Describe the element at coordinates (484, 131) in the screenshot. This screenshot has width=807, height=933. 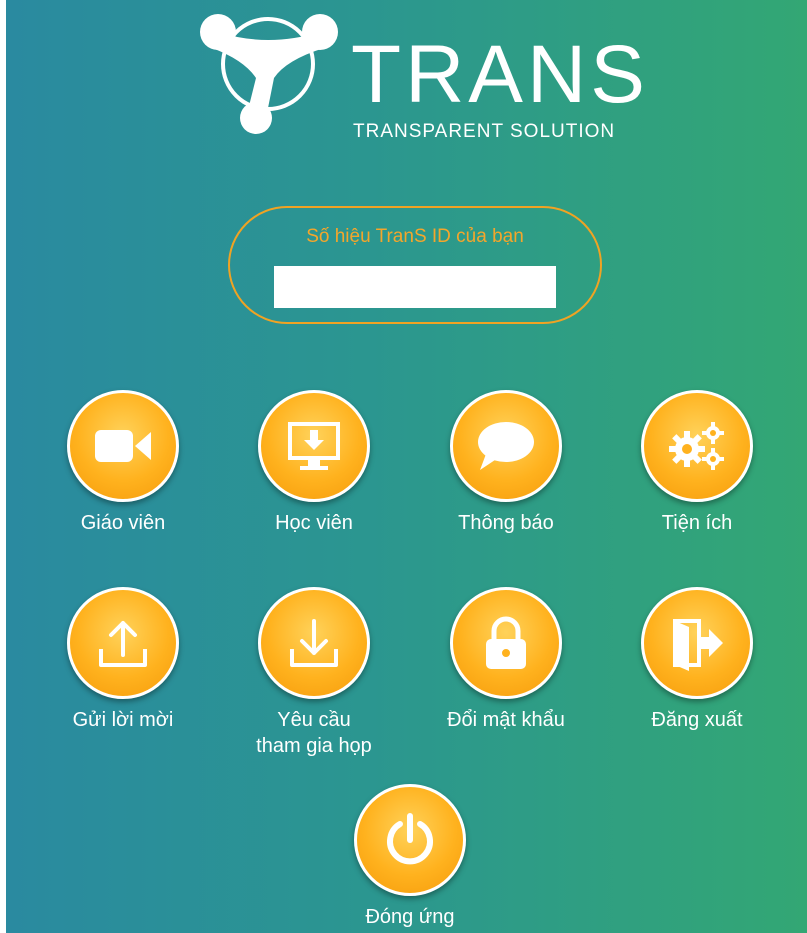
I see `brand-tagline: TRANSPARENT SOLUTION` at that location.